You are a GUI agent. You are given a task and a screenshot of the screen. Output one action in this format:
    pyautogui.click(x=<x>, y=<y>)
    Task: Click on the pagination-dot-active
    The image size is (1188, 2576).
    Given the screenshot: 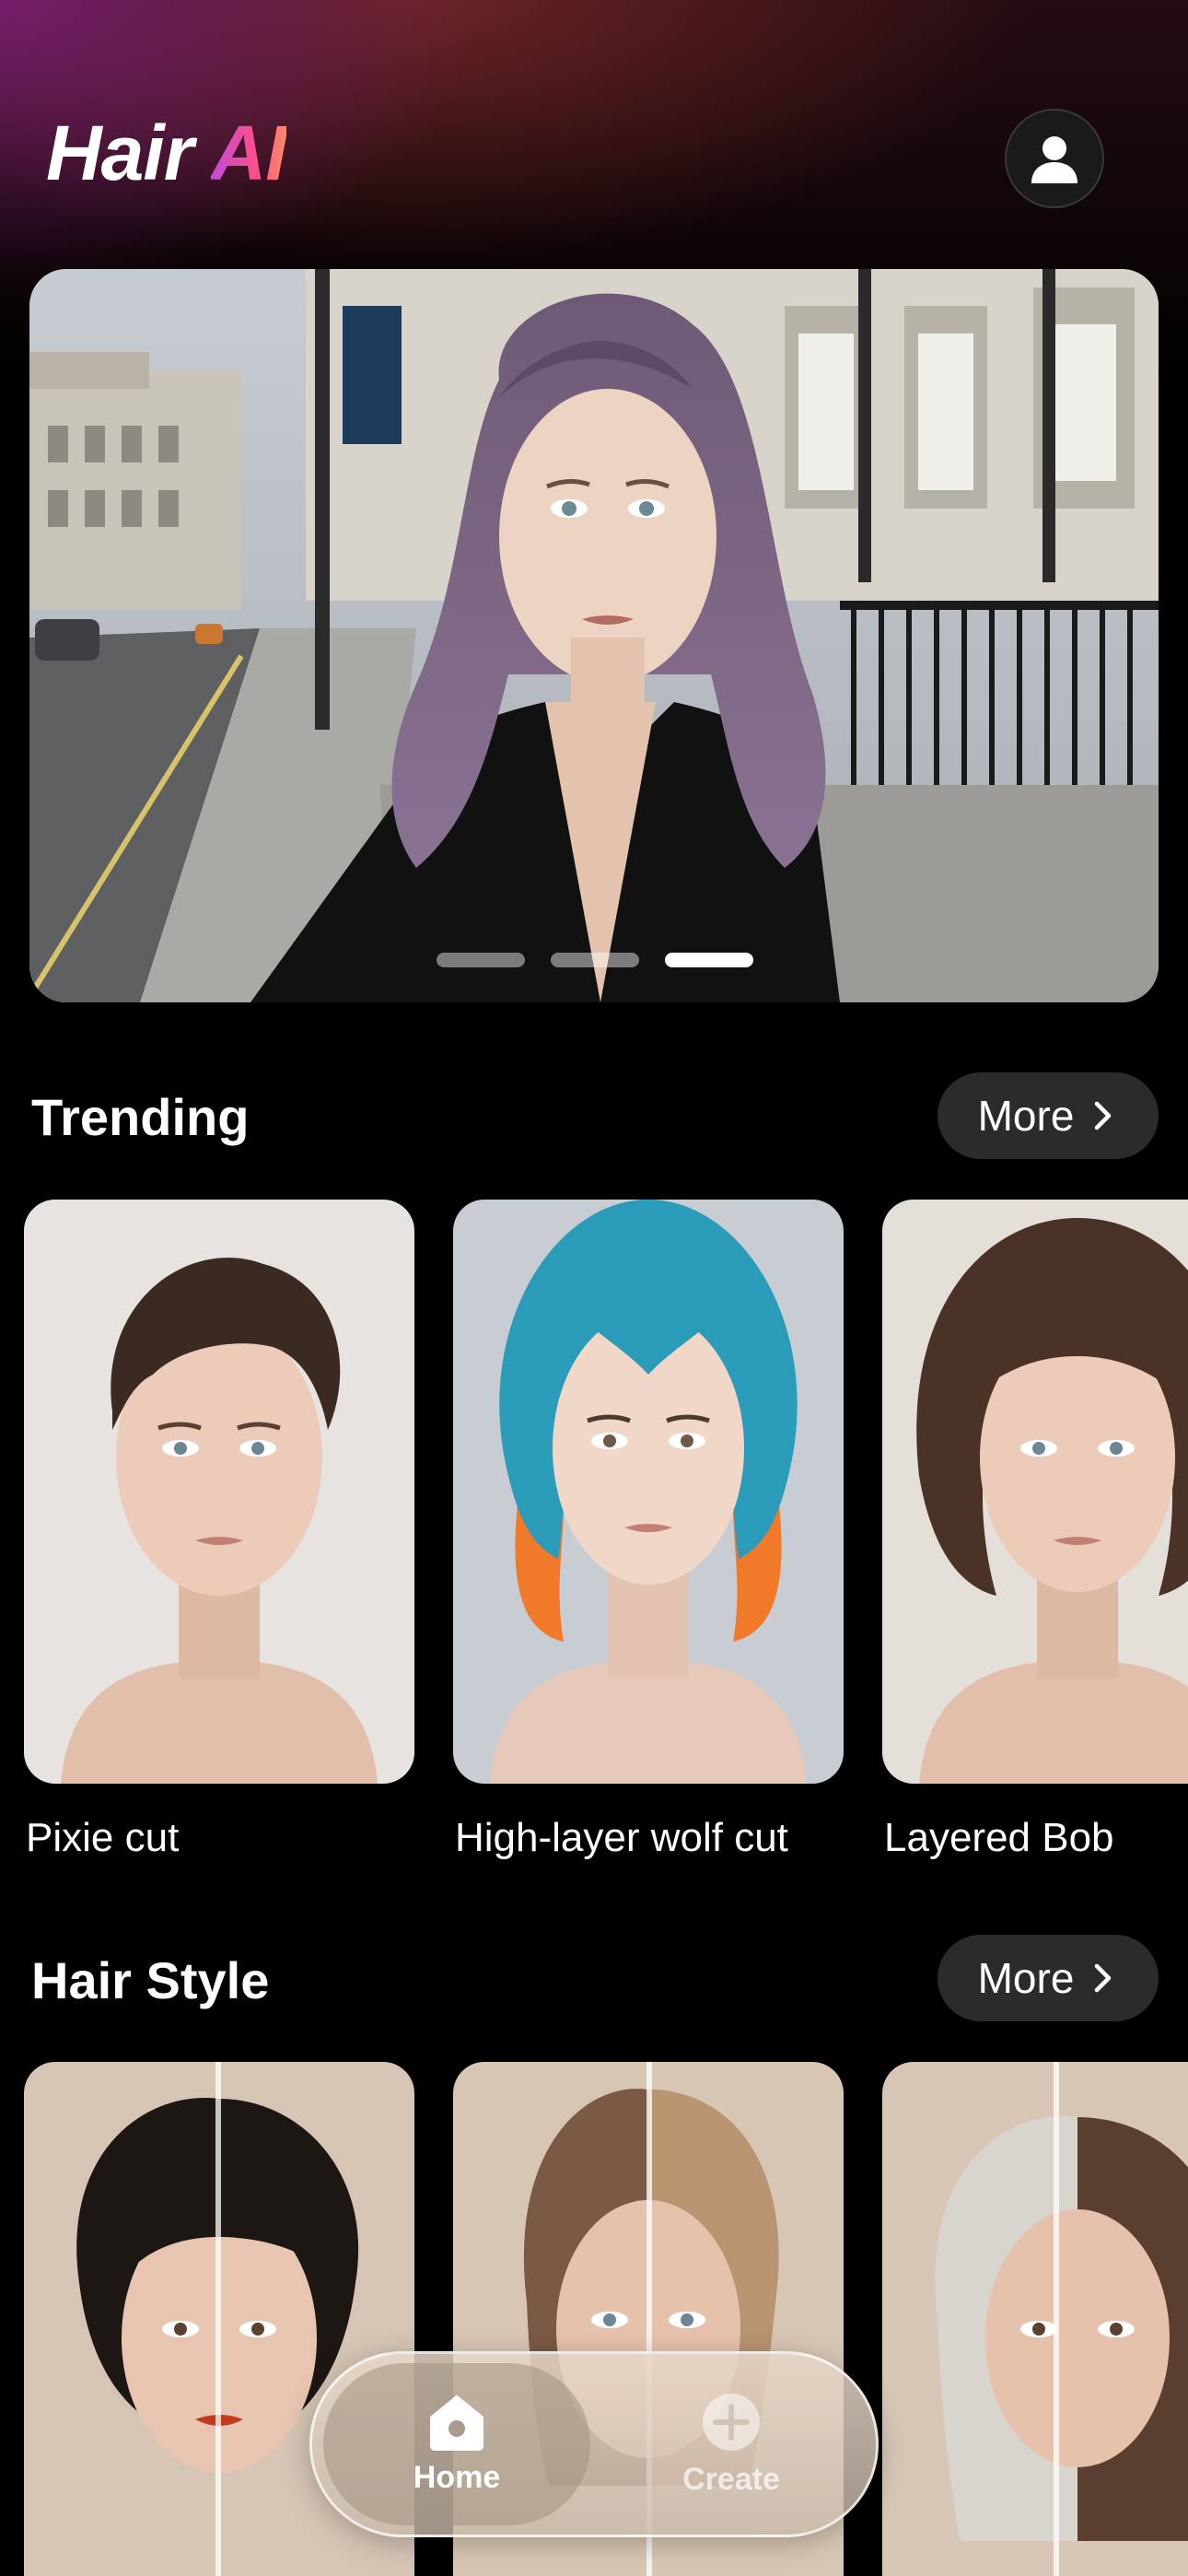 What is the action you would take?
    pyautogui.click(x=709, y=960)
    